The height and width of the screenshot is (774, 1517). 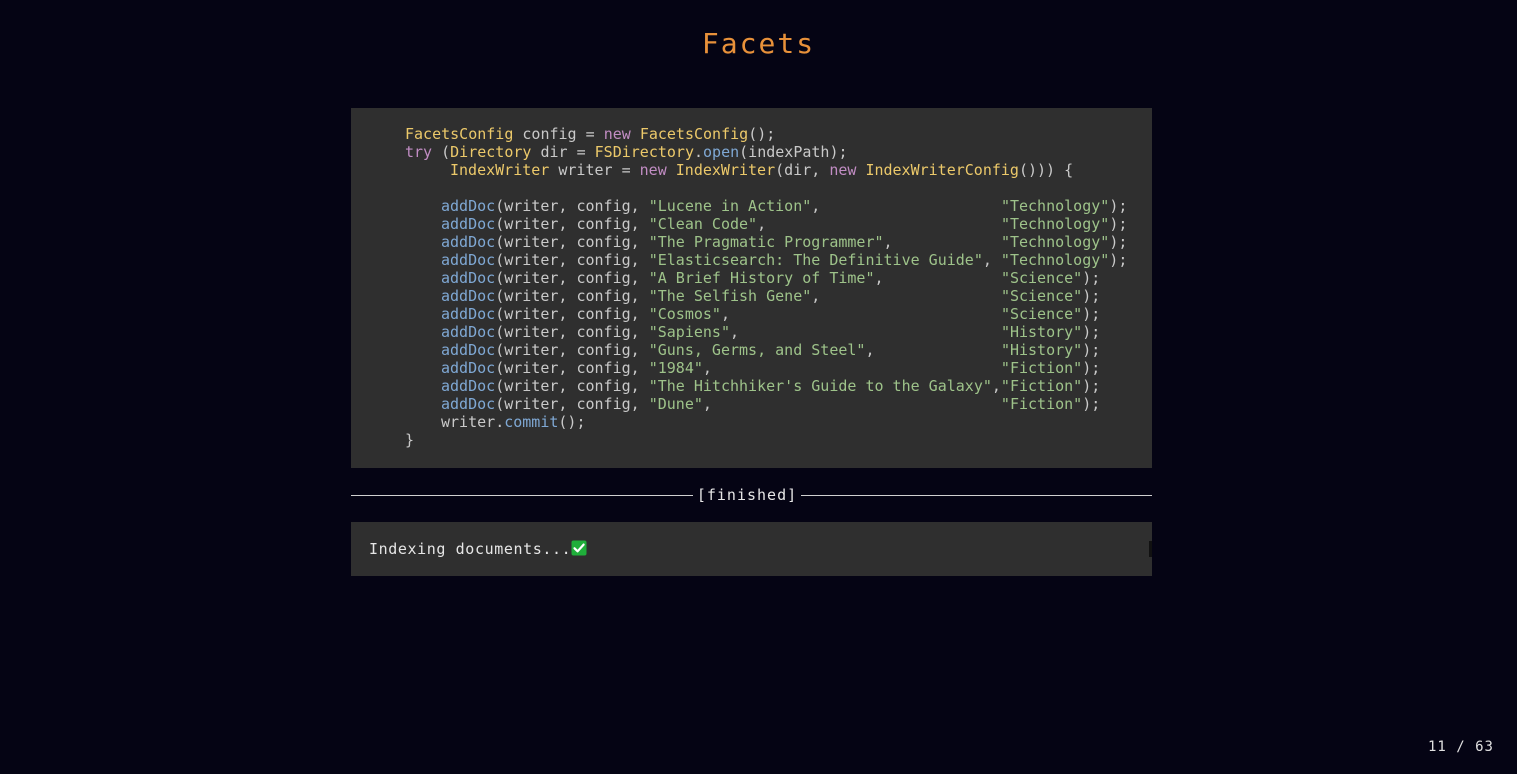 I want to click on doc-title: "A Brief History of Time", so click(x=761, y=278).